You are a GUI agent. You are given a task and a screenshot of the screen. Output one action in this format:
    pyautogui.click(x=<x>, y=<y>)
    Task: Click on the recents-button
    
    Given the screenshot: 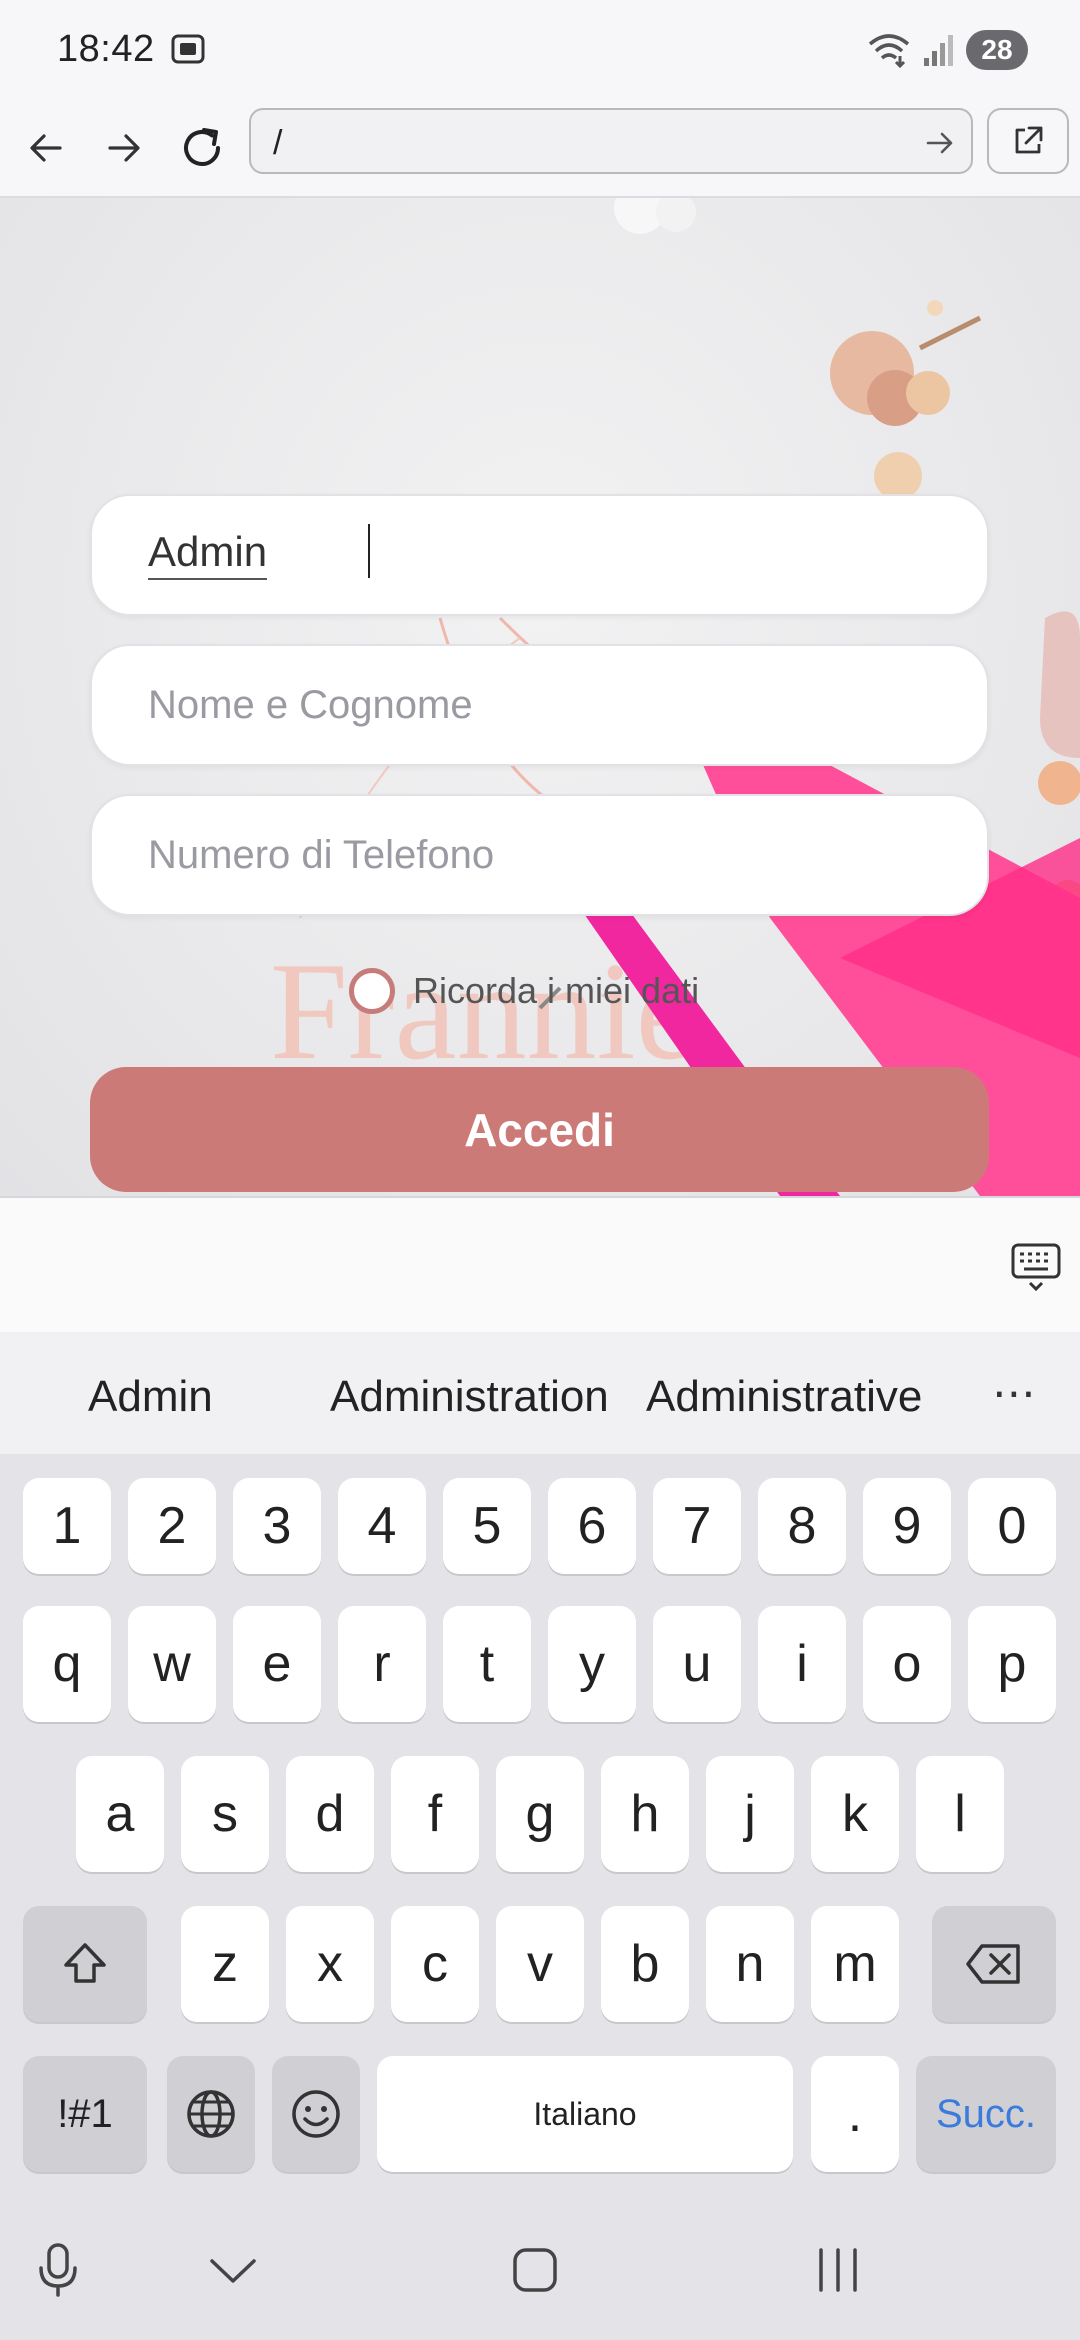 What is the action you would take?
    pyautogui.click(x=838, y=2270)
    